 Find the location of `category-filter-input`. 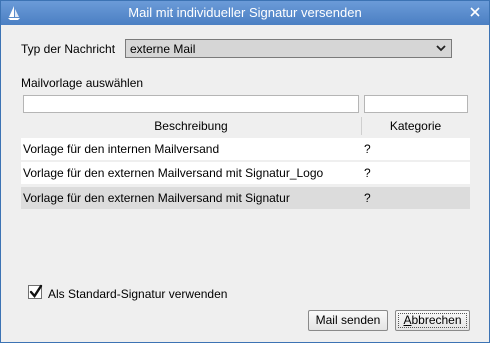

category-filter-input is located at coordinates (416, 104).